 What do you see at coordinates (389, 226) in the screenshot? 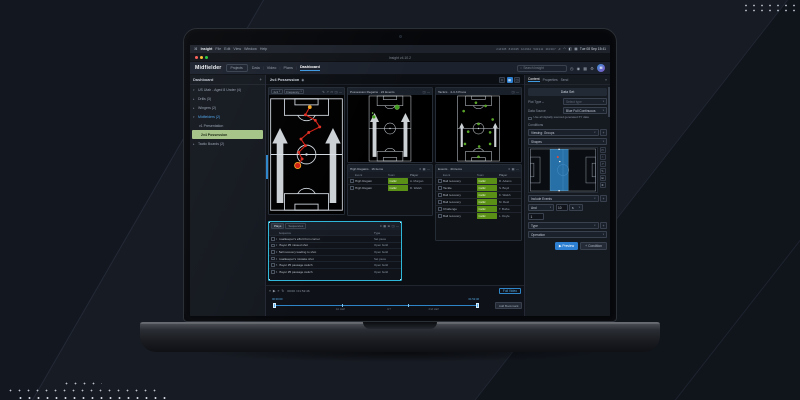
I see `target-icon: ⊞` at bounding box center [389, 226].